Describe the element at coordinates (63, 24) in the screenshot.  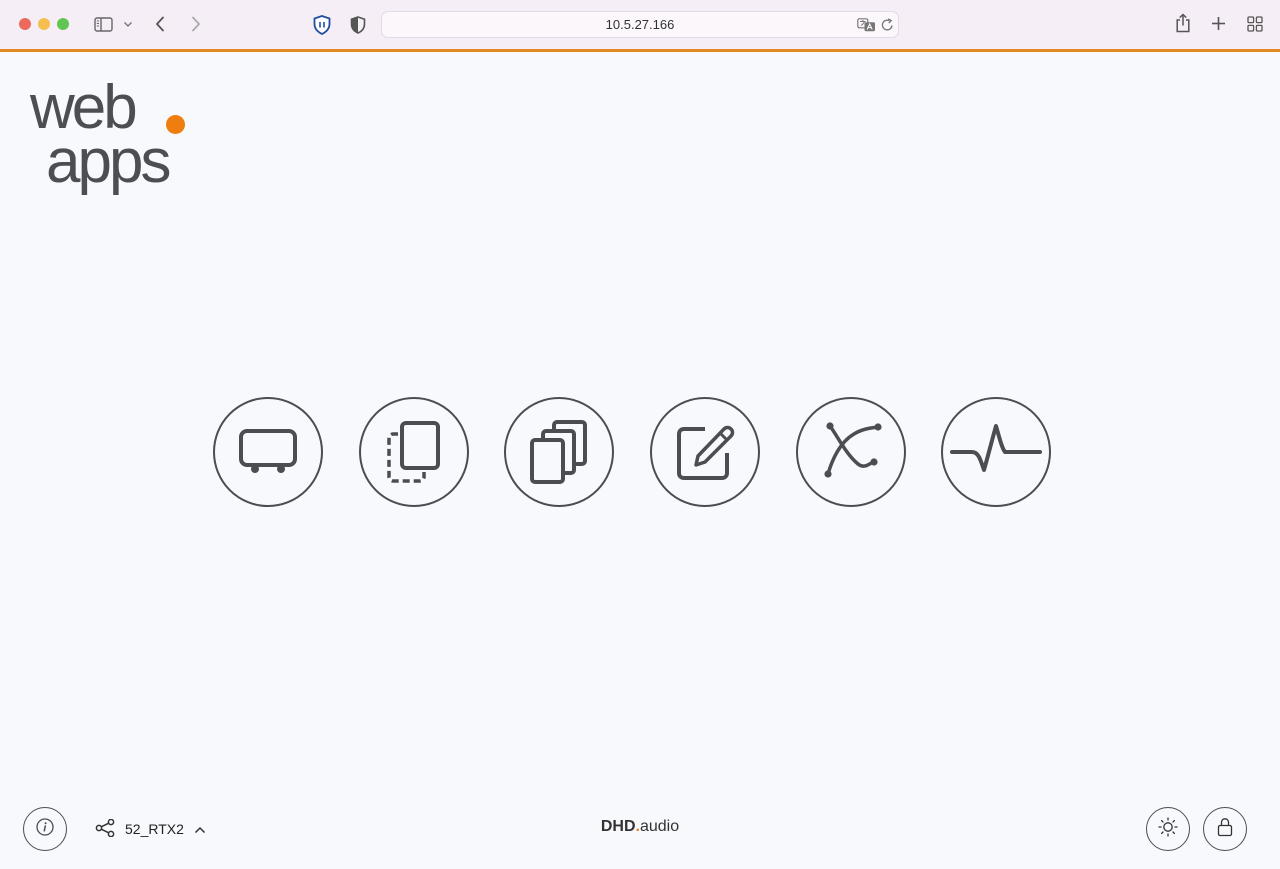
I see `zoom-window-button` at that location.